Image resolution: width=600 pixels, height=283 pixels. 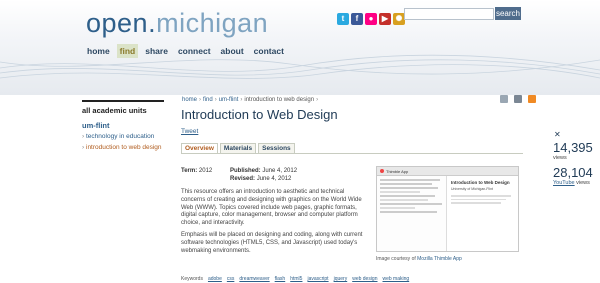 I want to click on view-count-2: 28,104 YouTube views, so click(x=573, y=176).